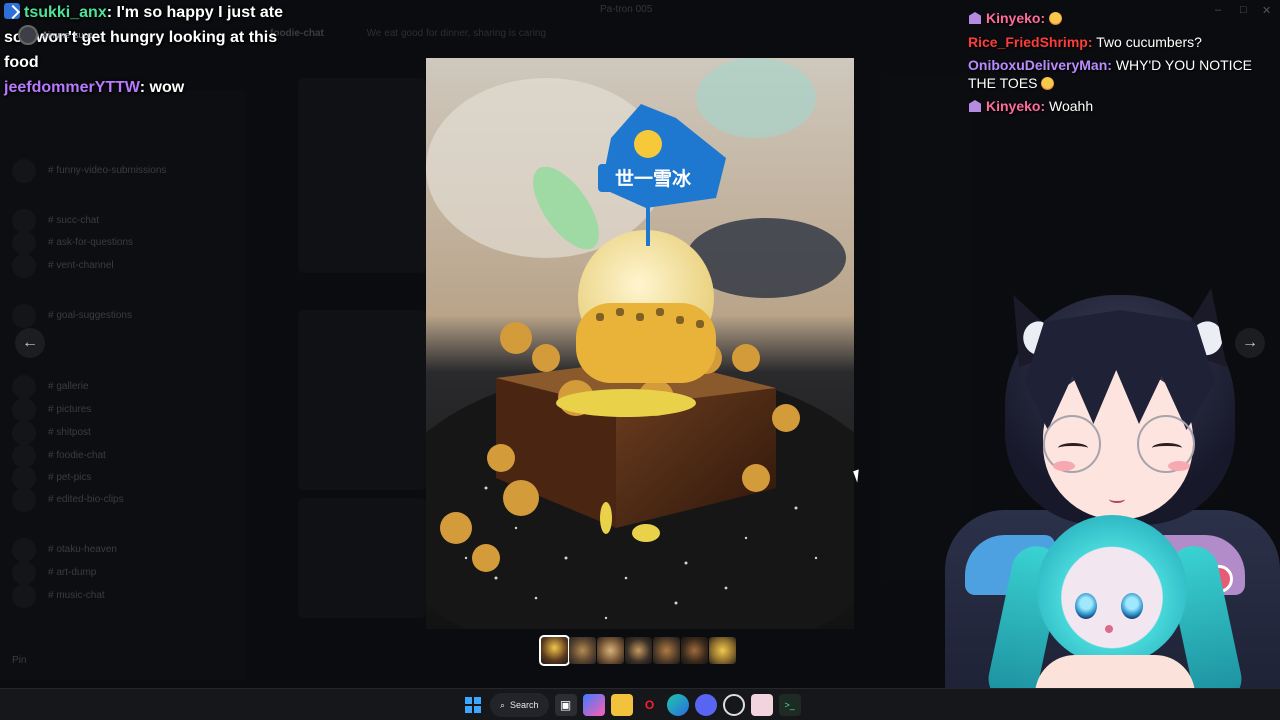  What do you see at coordinates (621, 705) in the screenshot?
I see `file-explorer-icon` at bounding box center [621, 705].